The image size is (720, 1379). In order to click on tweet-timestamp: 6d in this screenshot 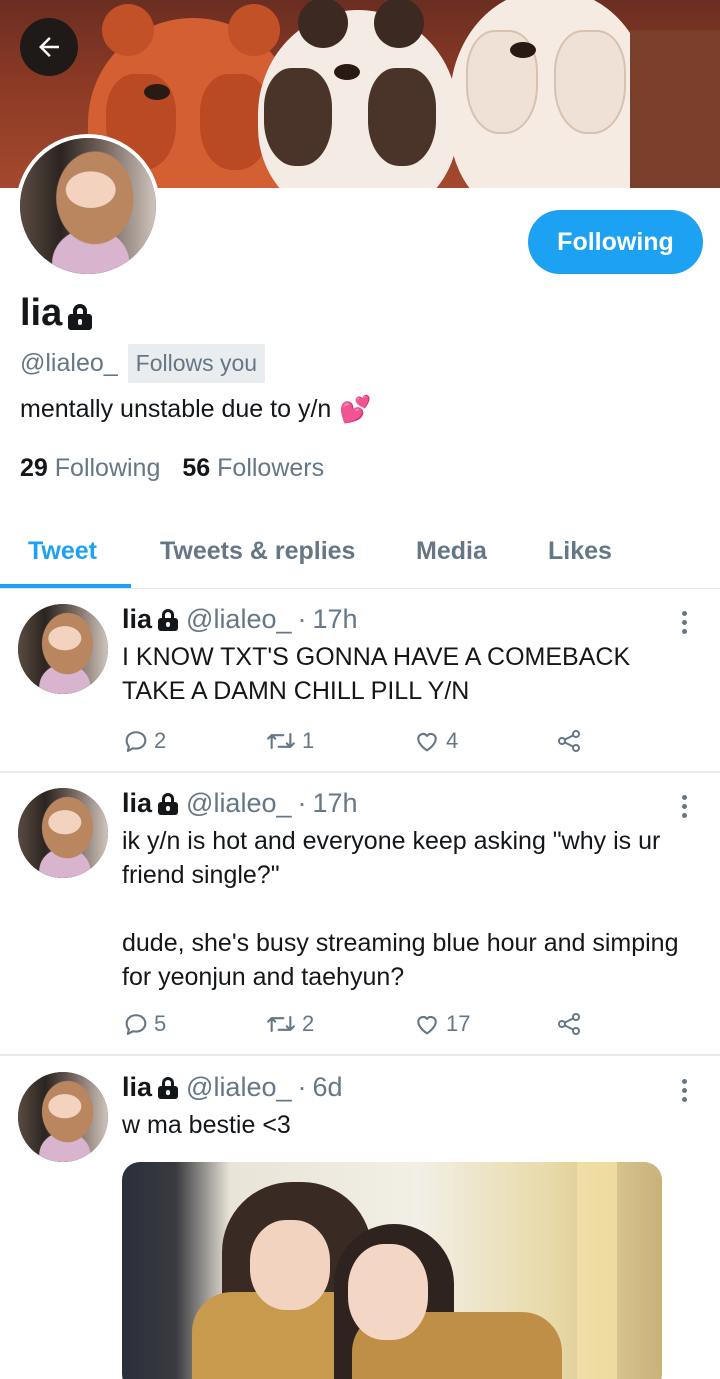, I will do `click(327, 1087)`.